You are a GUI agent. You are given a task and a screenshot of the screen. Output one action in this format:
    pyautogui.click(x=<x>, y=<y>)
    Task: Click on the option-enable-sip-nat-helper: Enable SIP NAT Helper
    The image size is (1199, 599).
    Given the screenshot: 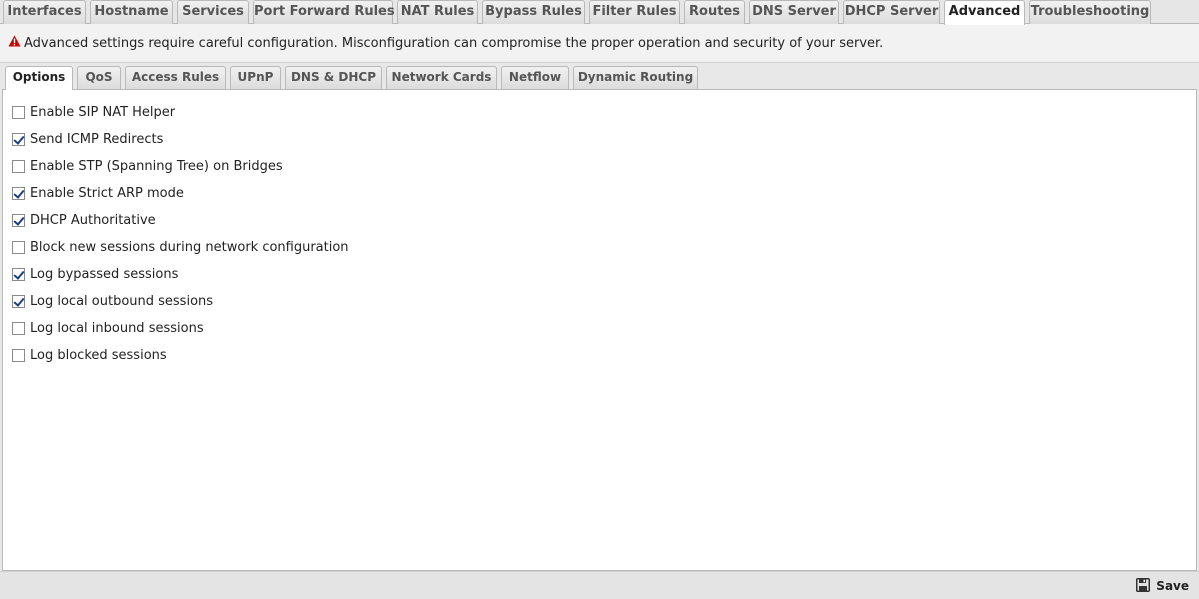 What is the action you would take?
    pyautogui.click(x=93, y=112)
    